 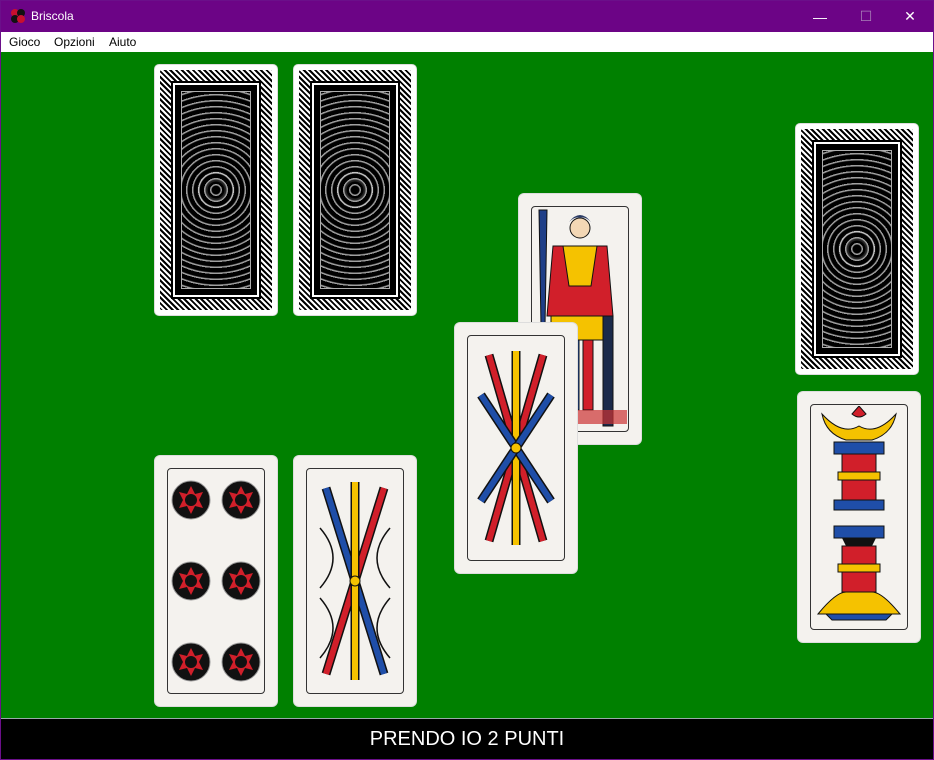 I want to click on status-bar: PRENDO IO 2 PUNTI, so click(x=467, y=738).